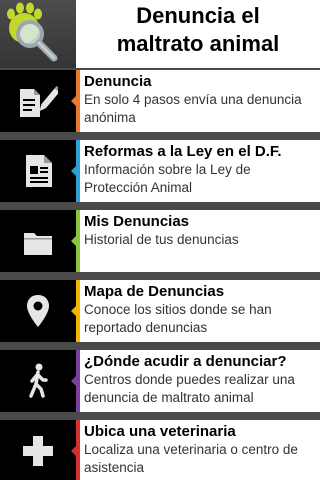  I want to click on menu-item-description: Historial de tus denuncias, so click(161, 239).